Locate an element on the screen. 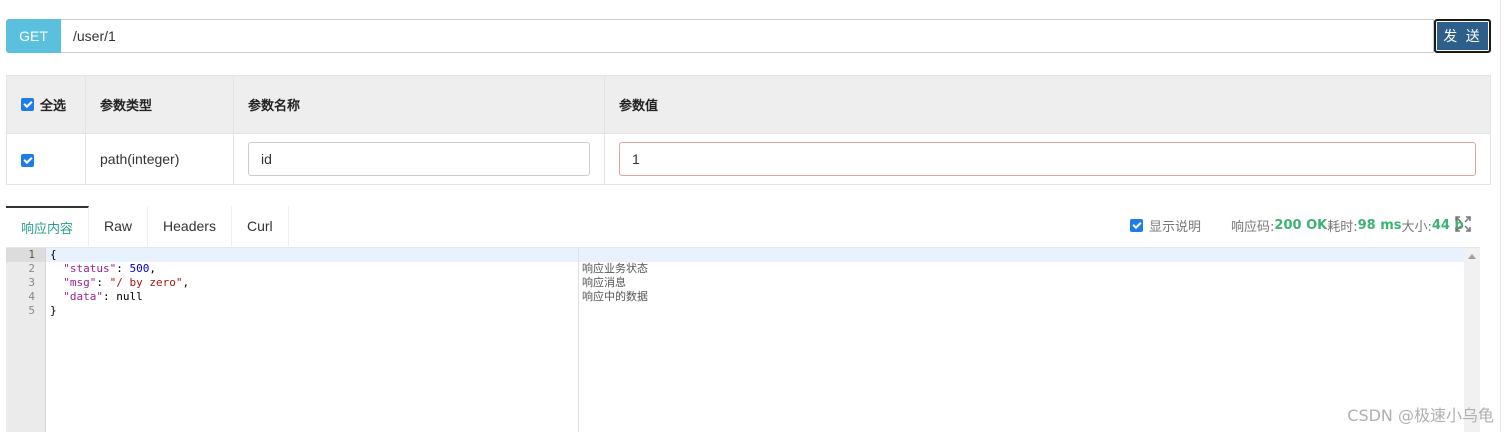 The height and width of the screenshot is (432, 1510). line-number: 3 is located at coordinates (31, 282).